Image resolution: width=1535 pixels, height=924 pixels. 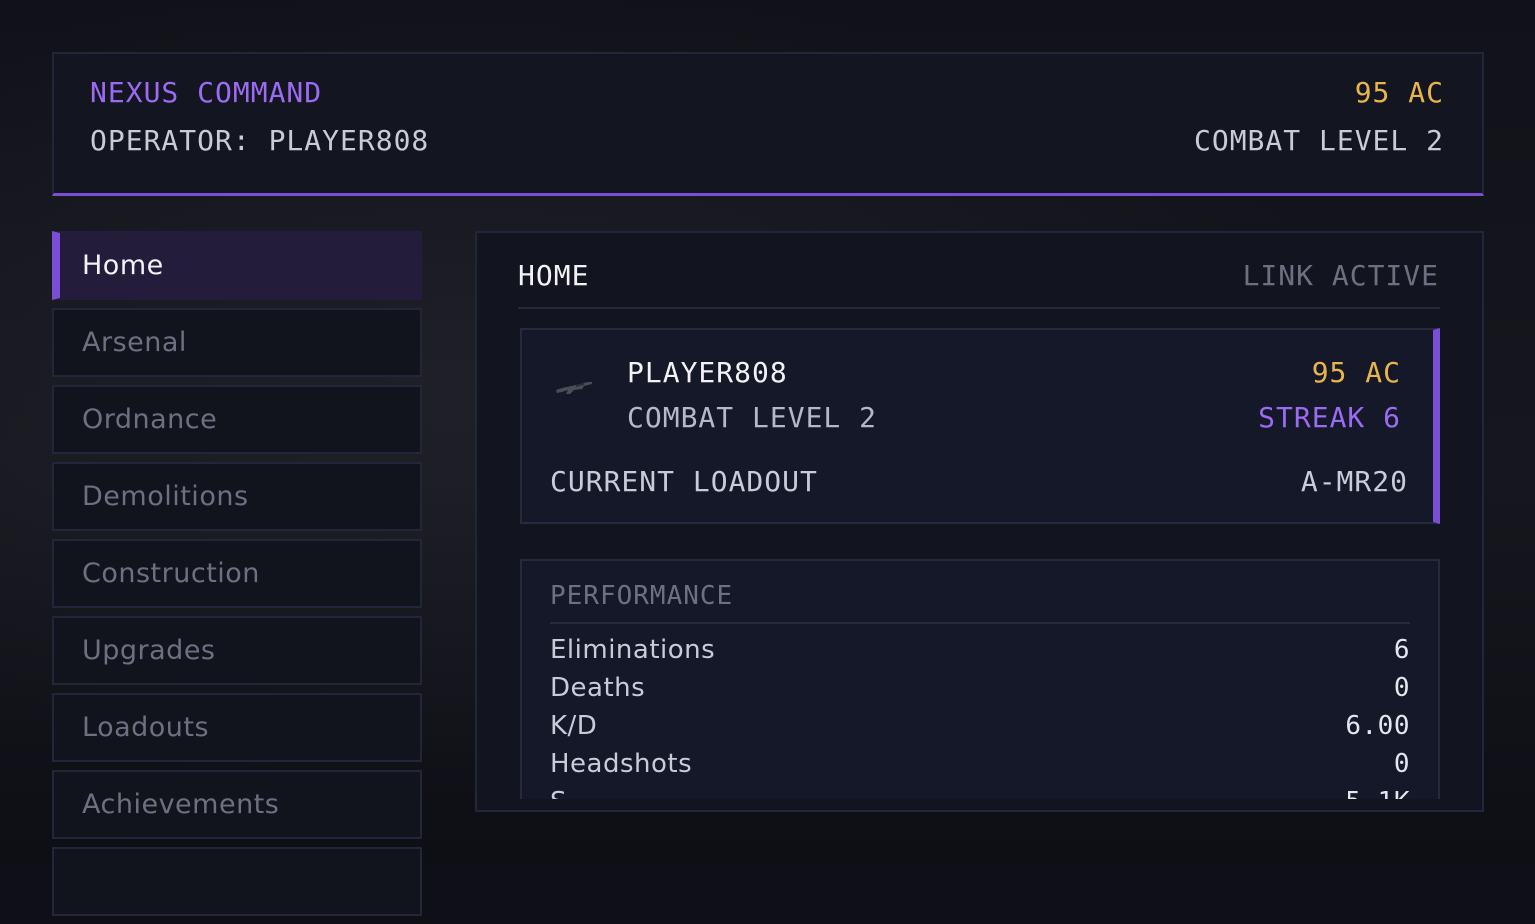 What do you see at coordinates (260, 140) in the screenshot?
I see `operator-name: OPERATOR: PLAYER808` at bounding box center [260, 140].